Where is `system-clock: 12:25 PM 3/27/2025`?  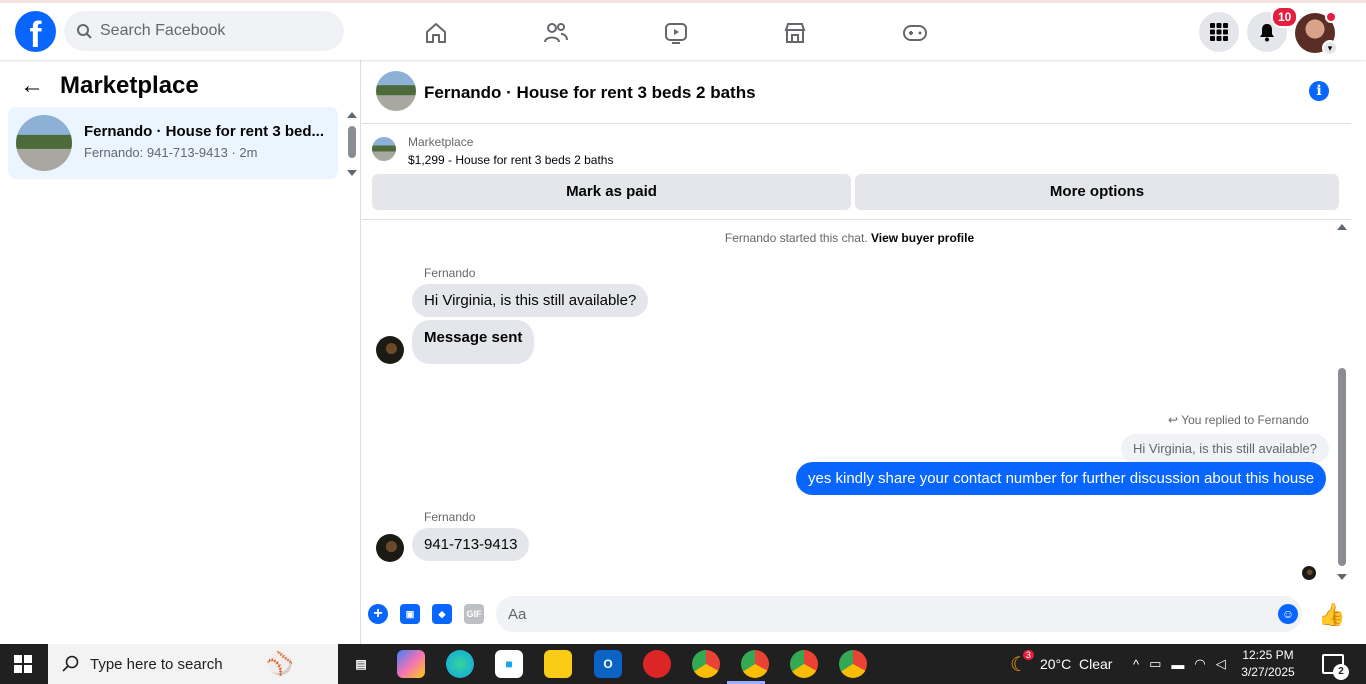 system-clock: 12:25 PM 3/27/2025 is located at coordinates (1268, 664).